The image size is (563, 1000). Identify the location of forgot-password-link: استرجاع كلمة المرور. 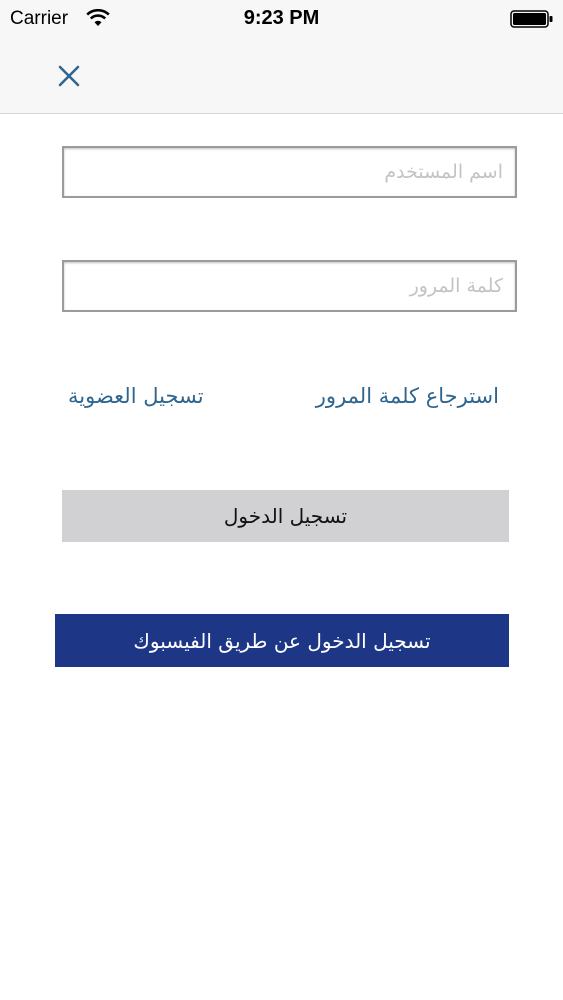
(407, 396).